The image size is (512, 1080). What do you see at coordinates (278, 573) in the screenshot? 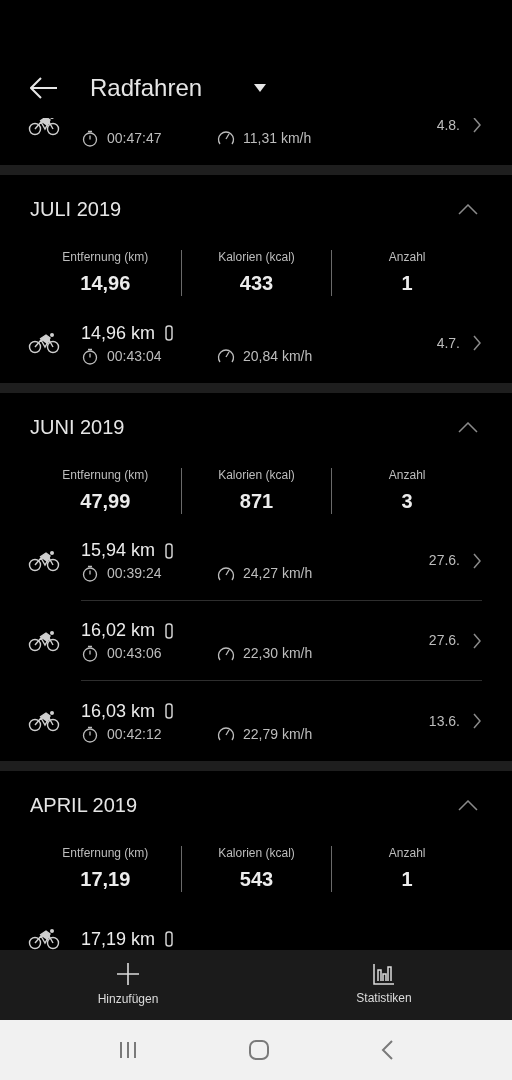
I see `speed-text: 24,27 km/h` at bounding box center [278, 573].